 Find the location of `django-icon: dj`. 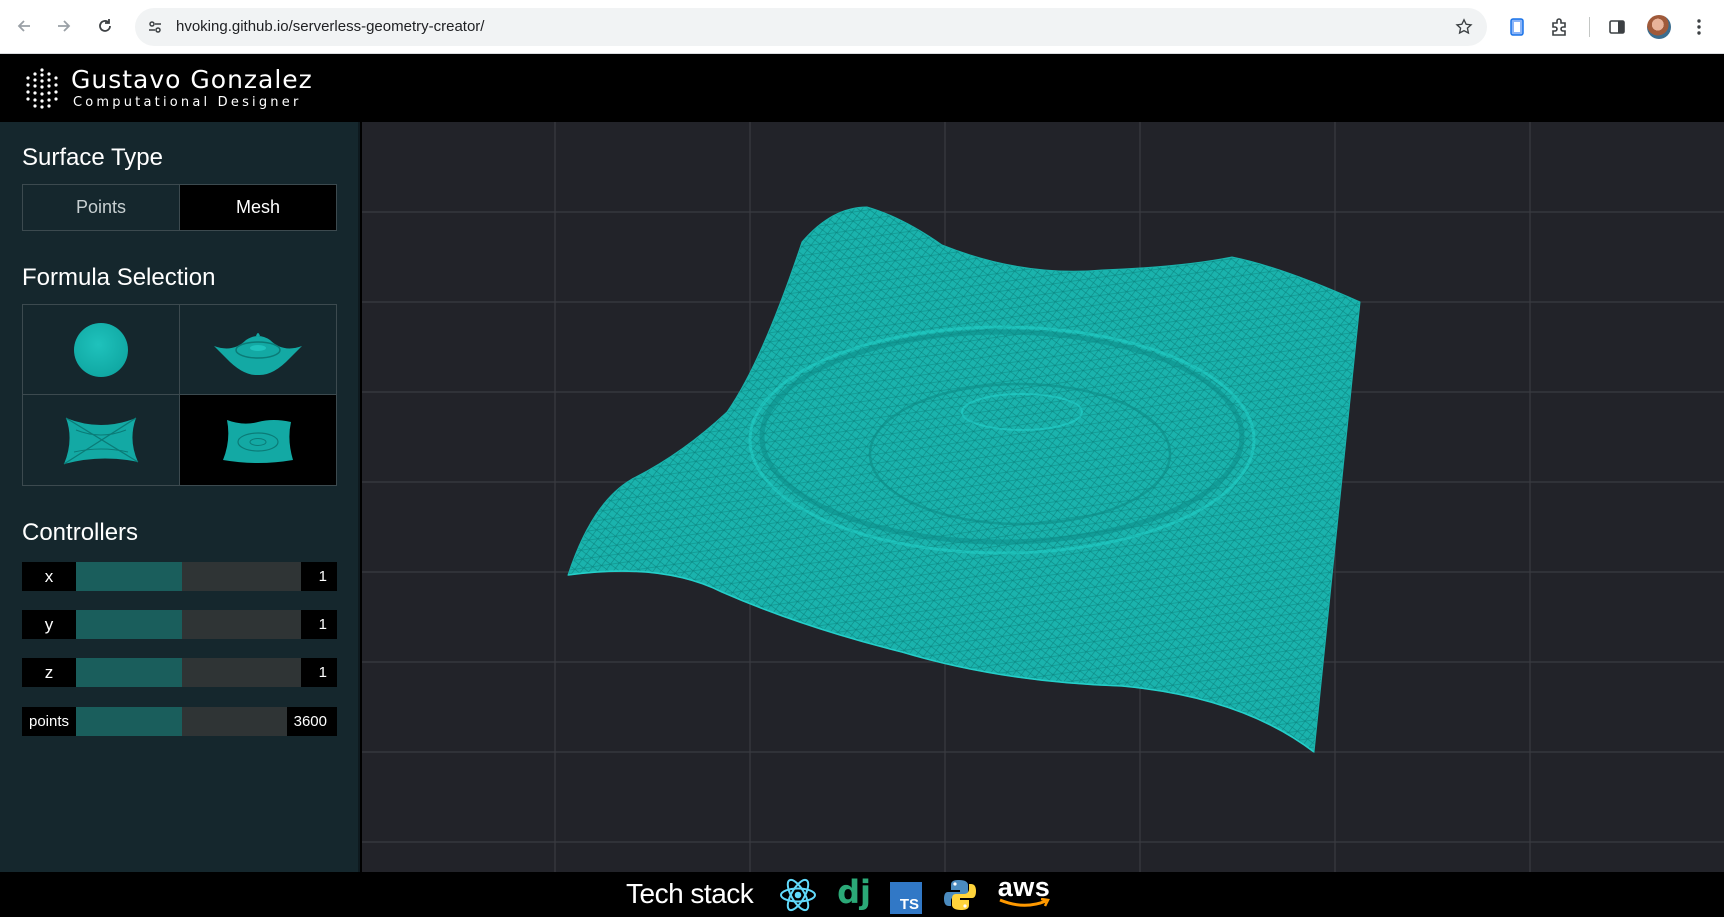

django-icon: dj is located at coordinates (854, 894).